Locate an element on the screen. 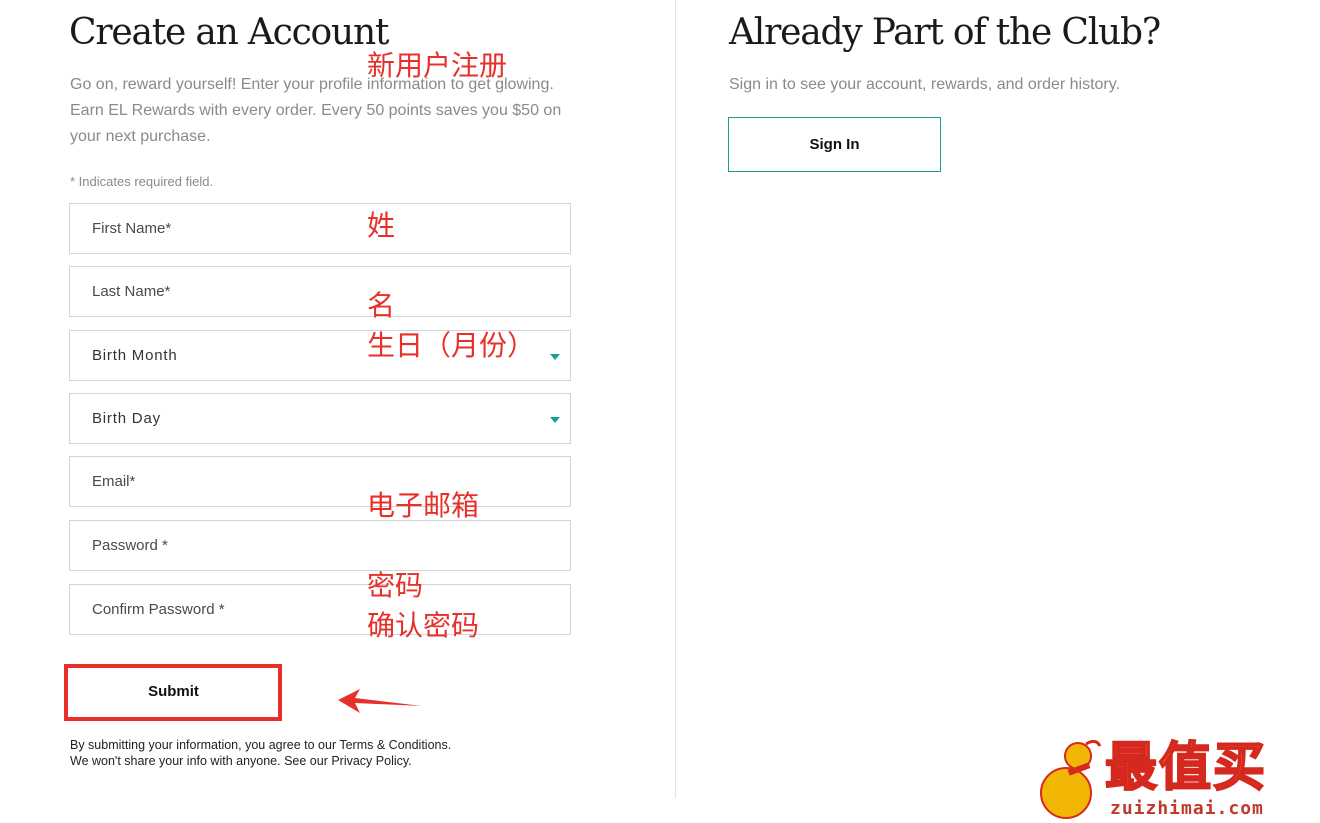 The width and height of the screenshot is (1320, 823). confirm-password-field is located at coordinates (320, 609).